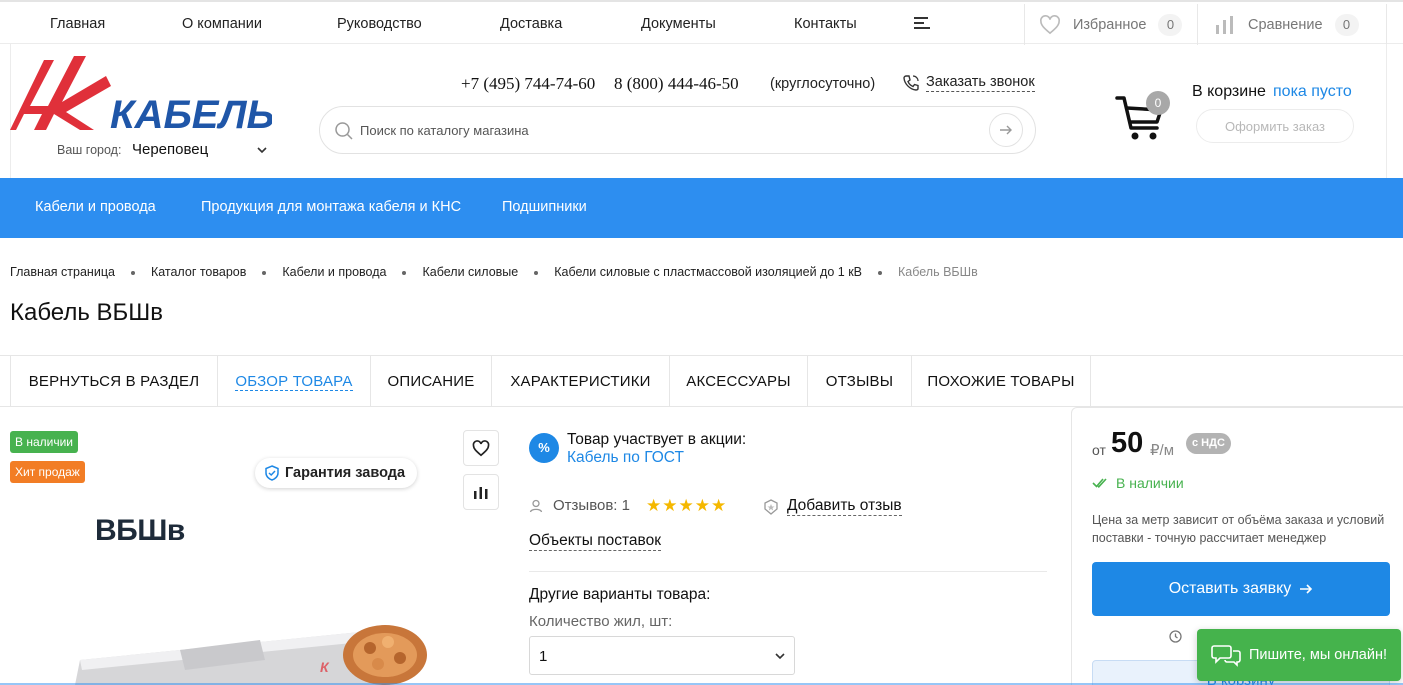 This screenshot has height=685, width=1403. I want to click on leave-request-label: Оставить заявку, so click(1230, 588).